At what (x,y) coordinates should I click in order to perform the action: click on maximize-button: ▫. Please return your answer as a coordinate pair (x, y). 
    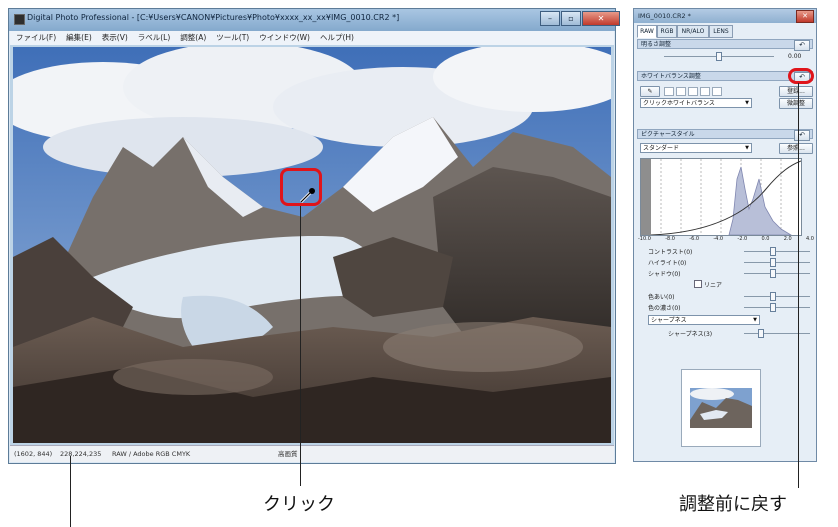
    Looking at the image, I should click on (571, 18).